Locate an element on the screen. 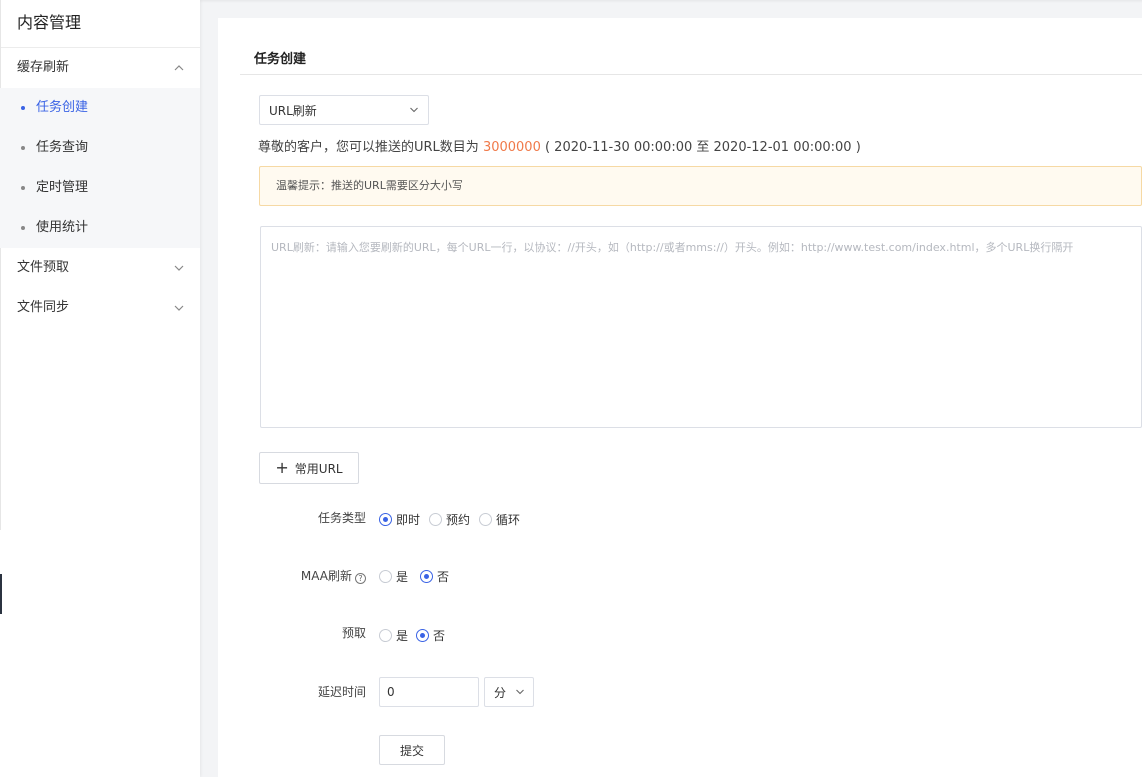  menu-head-label: 文件同步 is located at coordinates (43, 307).